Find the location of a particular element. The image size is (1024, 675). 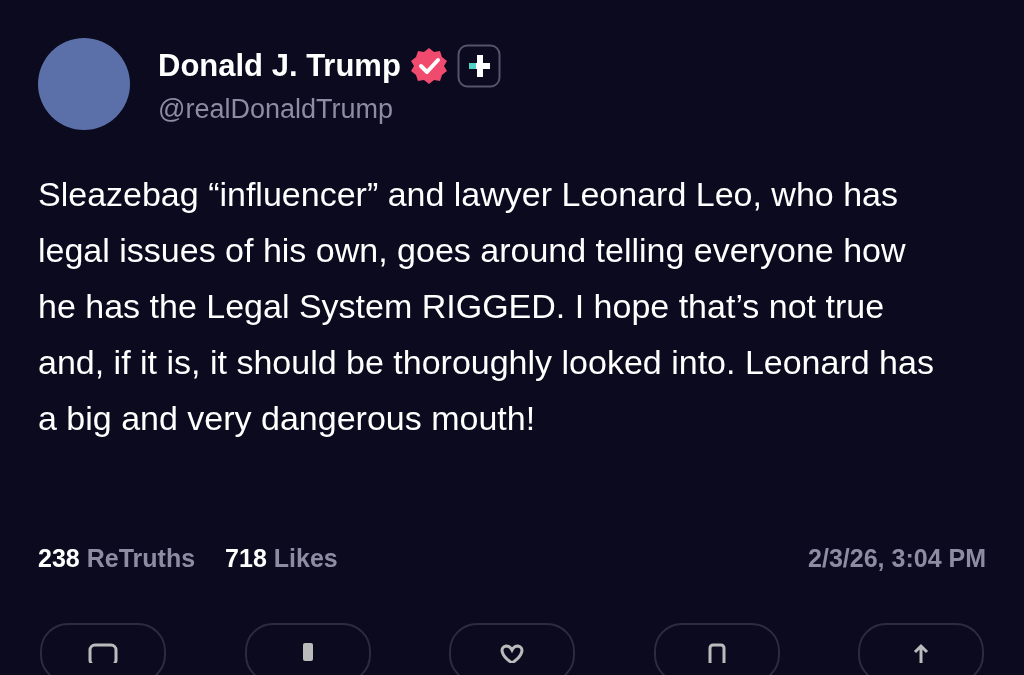

stat-count: 718 is located at coordinates (246, 558).